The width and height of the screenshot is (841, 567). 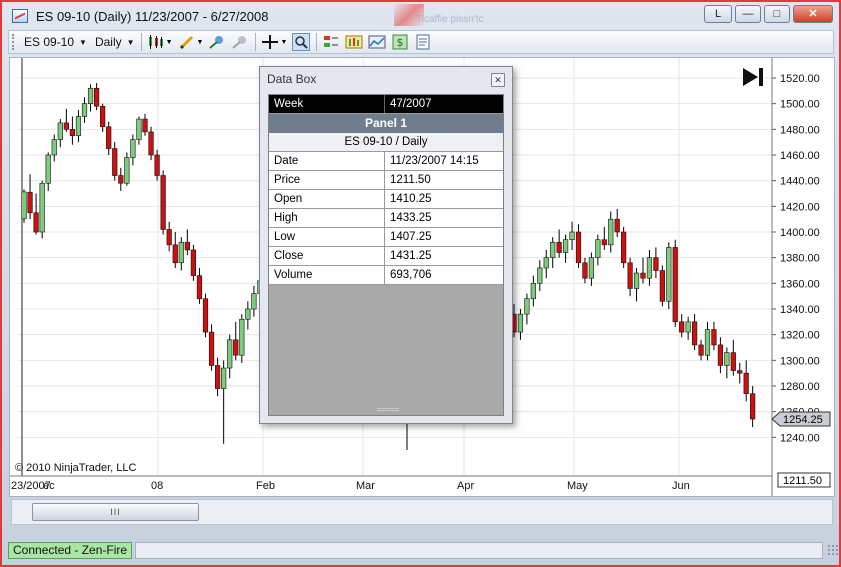 I want to click on date-label: Date, so click(x=327, y=161).